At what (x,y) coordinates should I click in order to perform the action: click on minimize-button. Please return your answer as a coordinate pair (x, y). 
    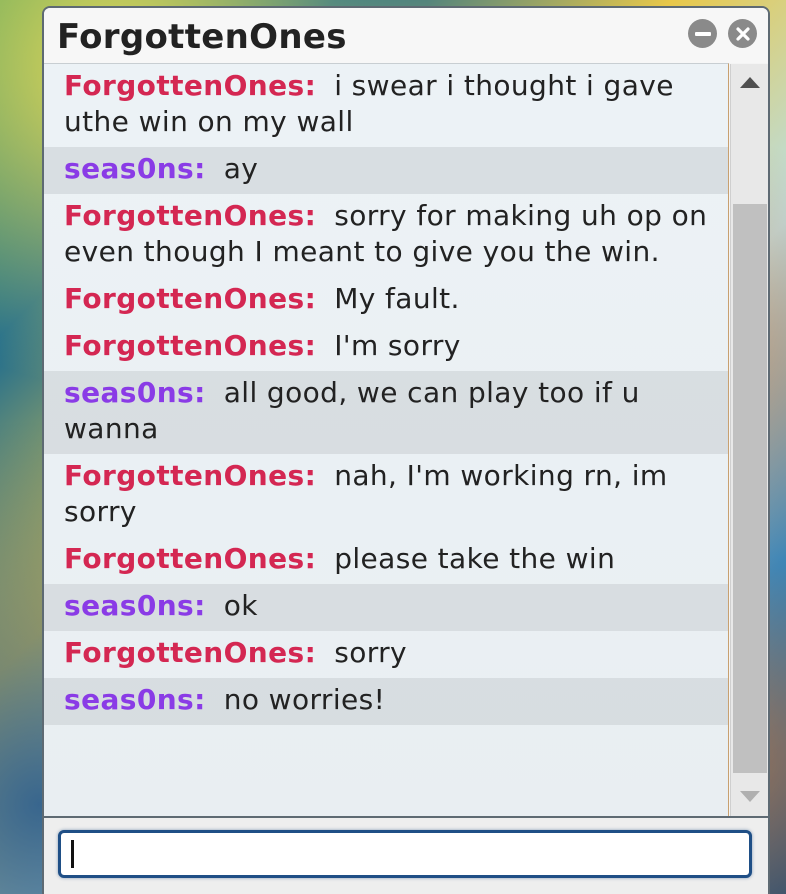
    Looking at the image, I should click on (702, 33).